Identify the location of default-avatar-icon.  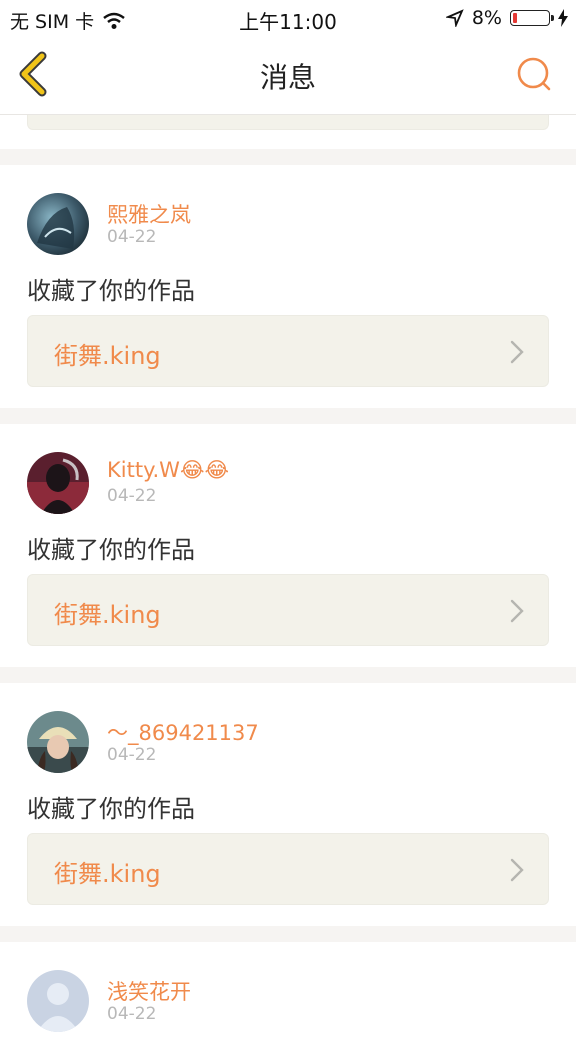
(58, 1001).